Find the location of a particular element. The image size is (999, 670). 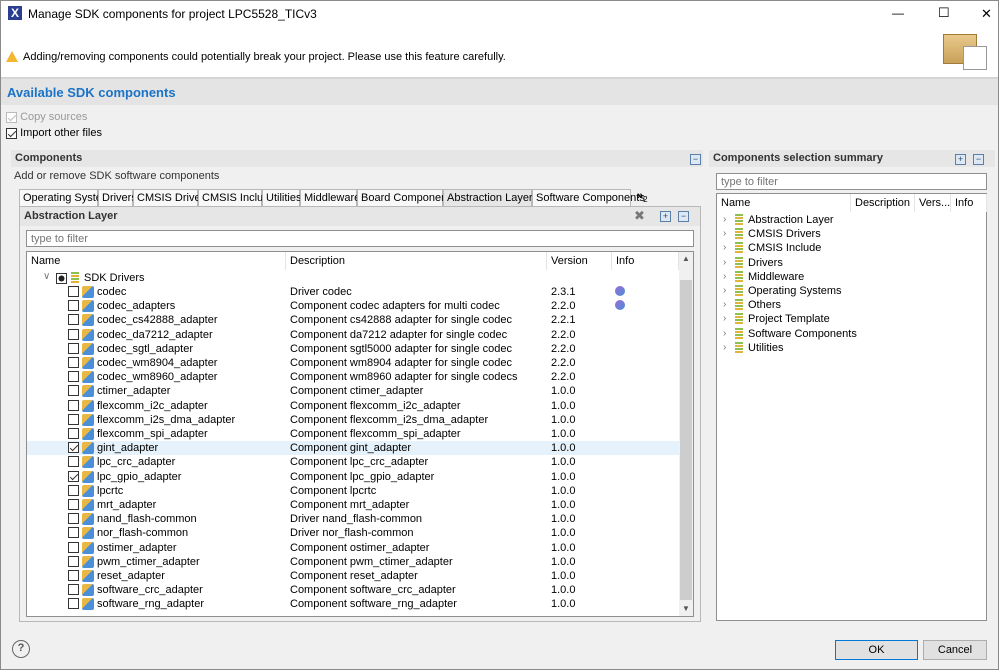

summary-item: › CMSIS Drivers is located at coordinates (851, 234).